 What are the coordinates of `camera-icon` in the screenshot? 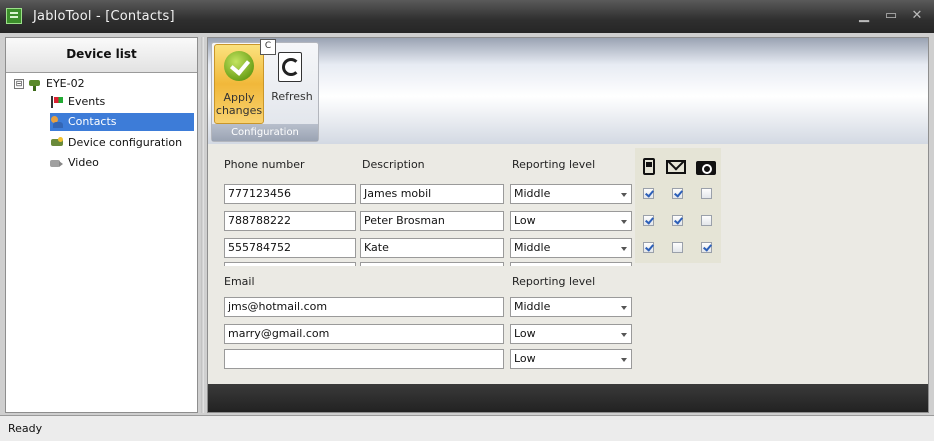 It's located at (705, 165).